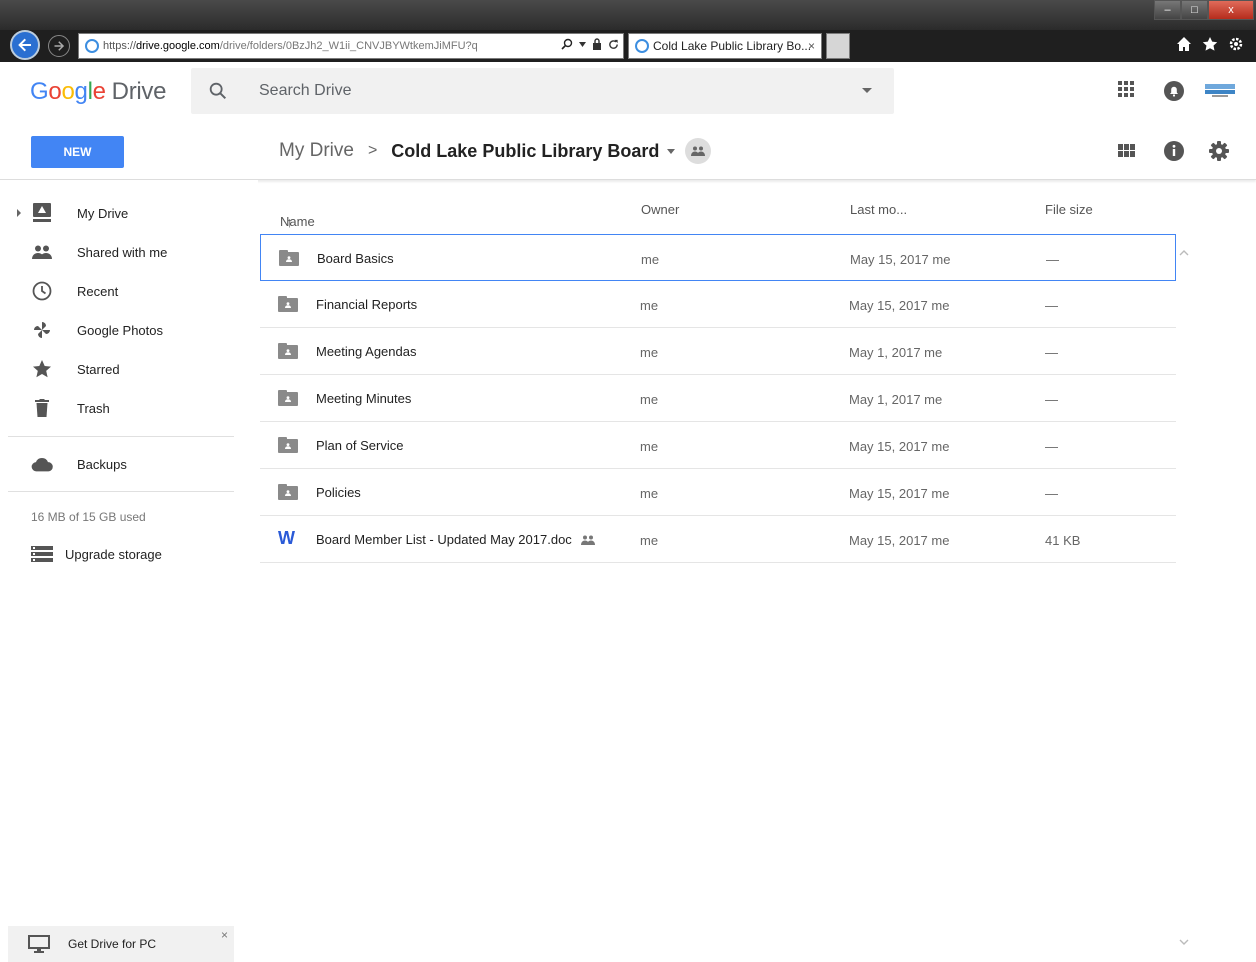 The width and height of the screenshot is (1256, 962). Describe the element at coordinates (582, 44) in the screenshot. I see `dropdown-arrow-icon` at that location.